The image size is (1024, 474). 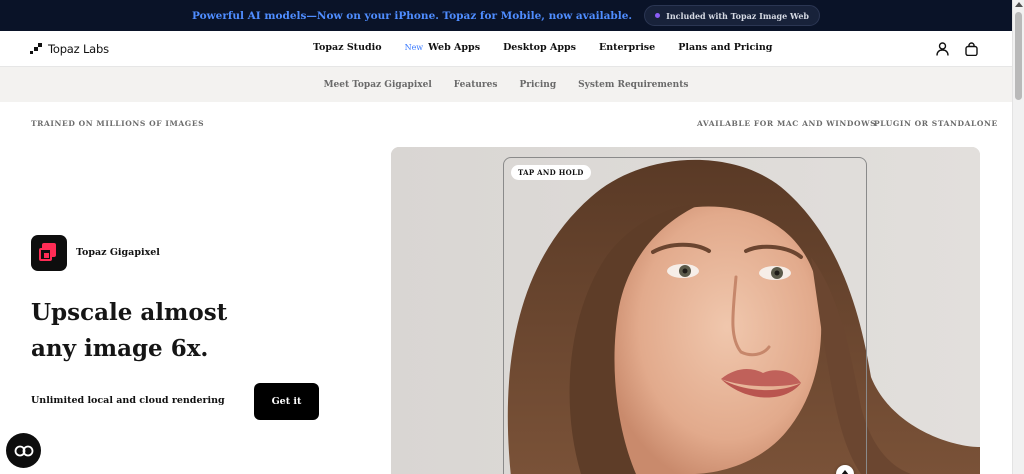 What do you see at coordinates (49, 253) in the screenshot?
I see `gigapixel-app-icon` at bounding box center [49, 253].